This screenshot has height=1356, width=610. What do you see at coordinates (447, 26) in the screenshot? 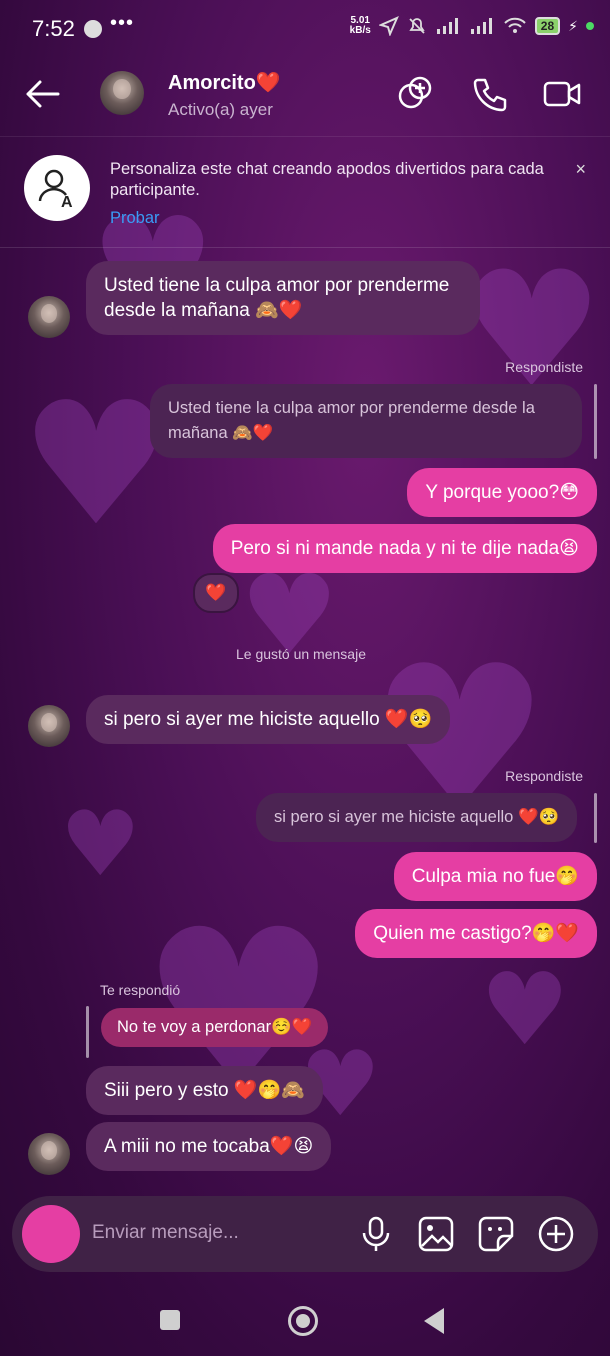
I see `signal-icon` at bounding box center [447, 26].